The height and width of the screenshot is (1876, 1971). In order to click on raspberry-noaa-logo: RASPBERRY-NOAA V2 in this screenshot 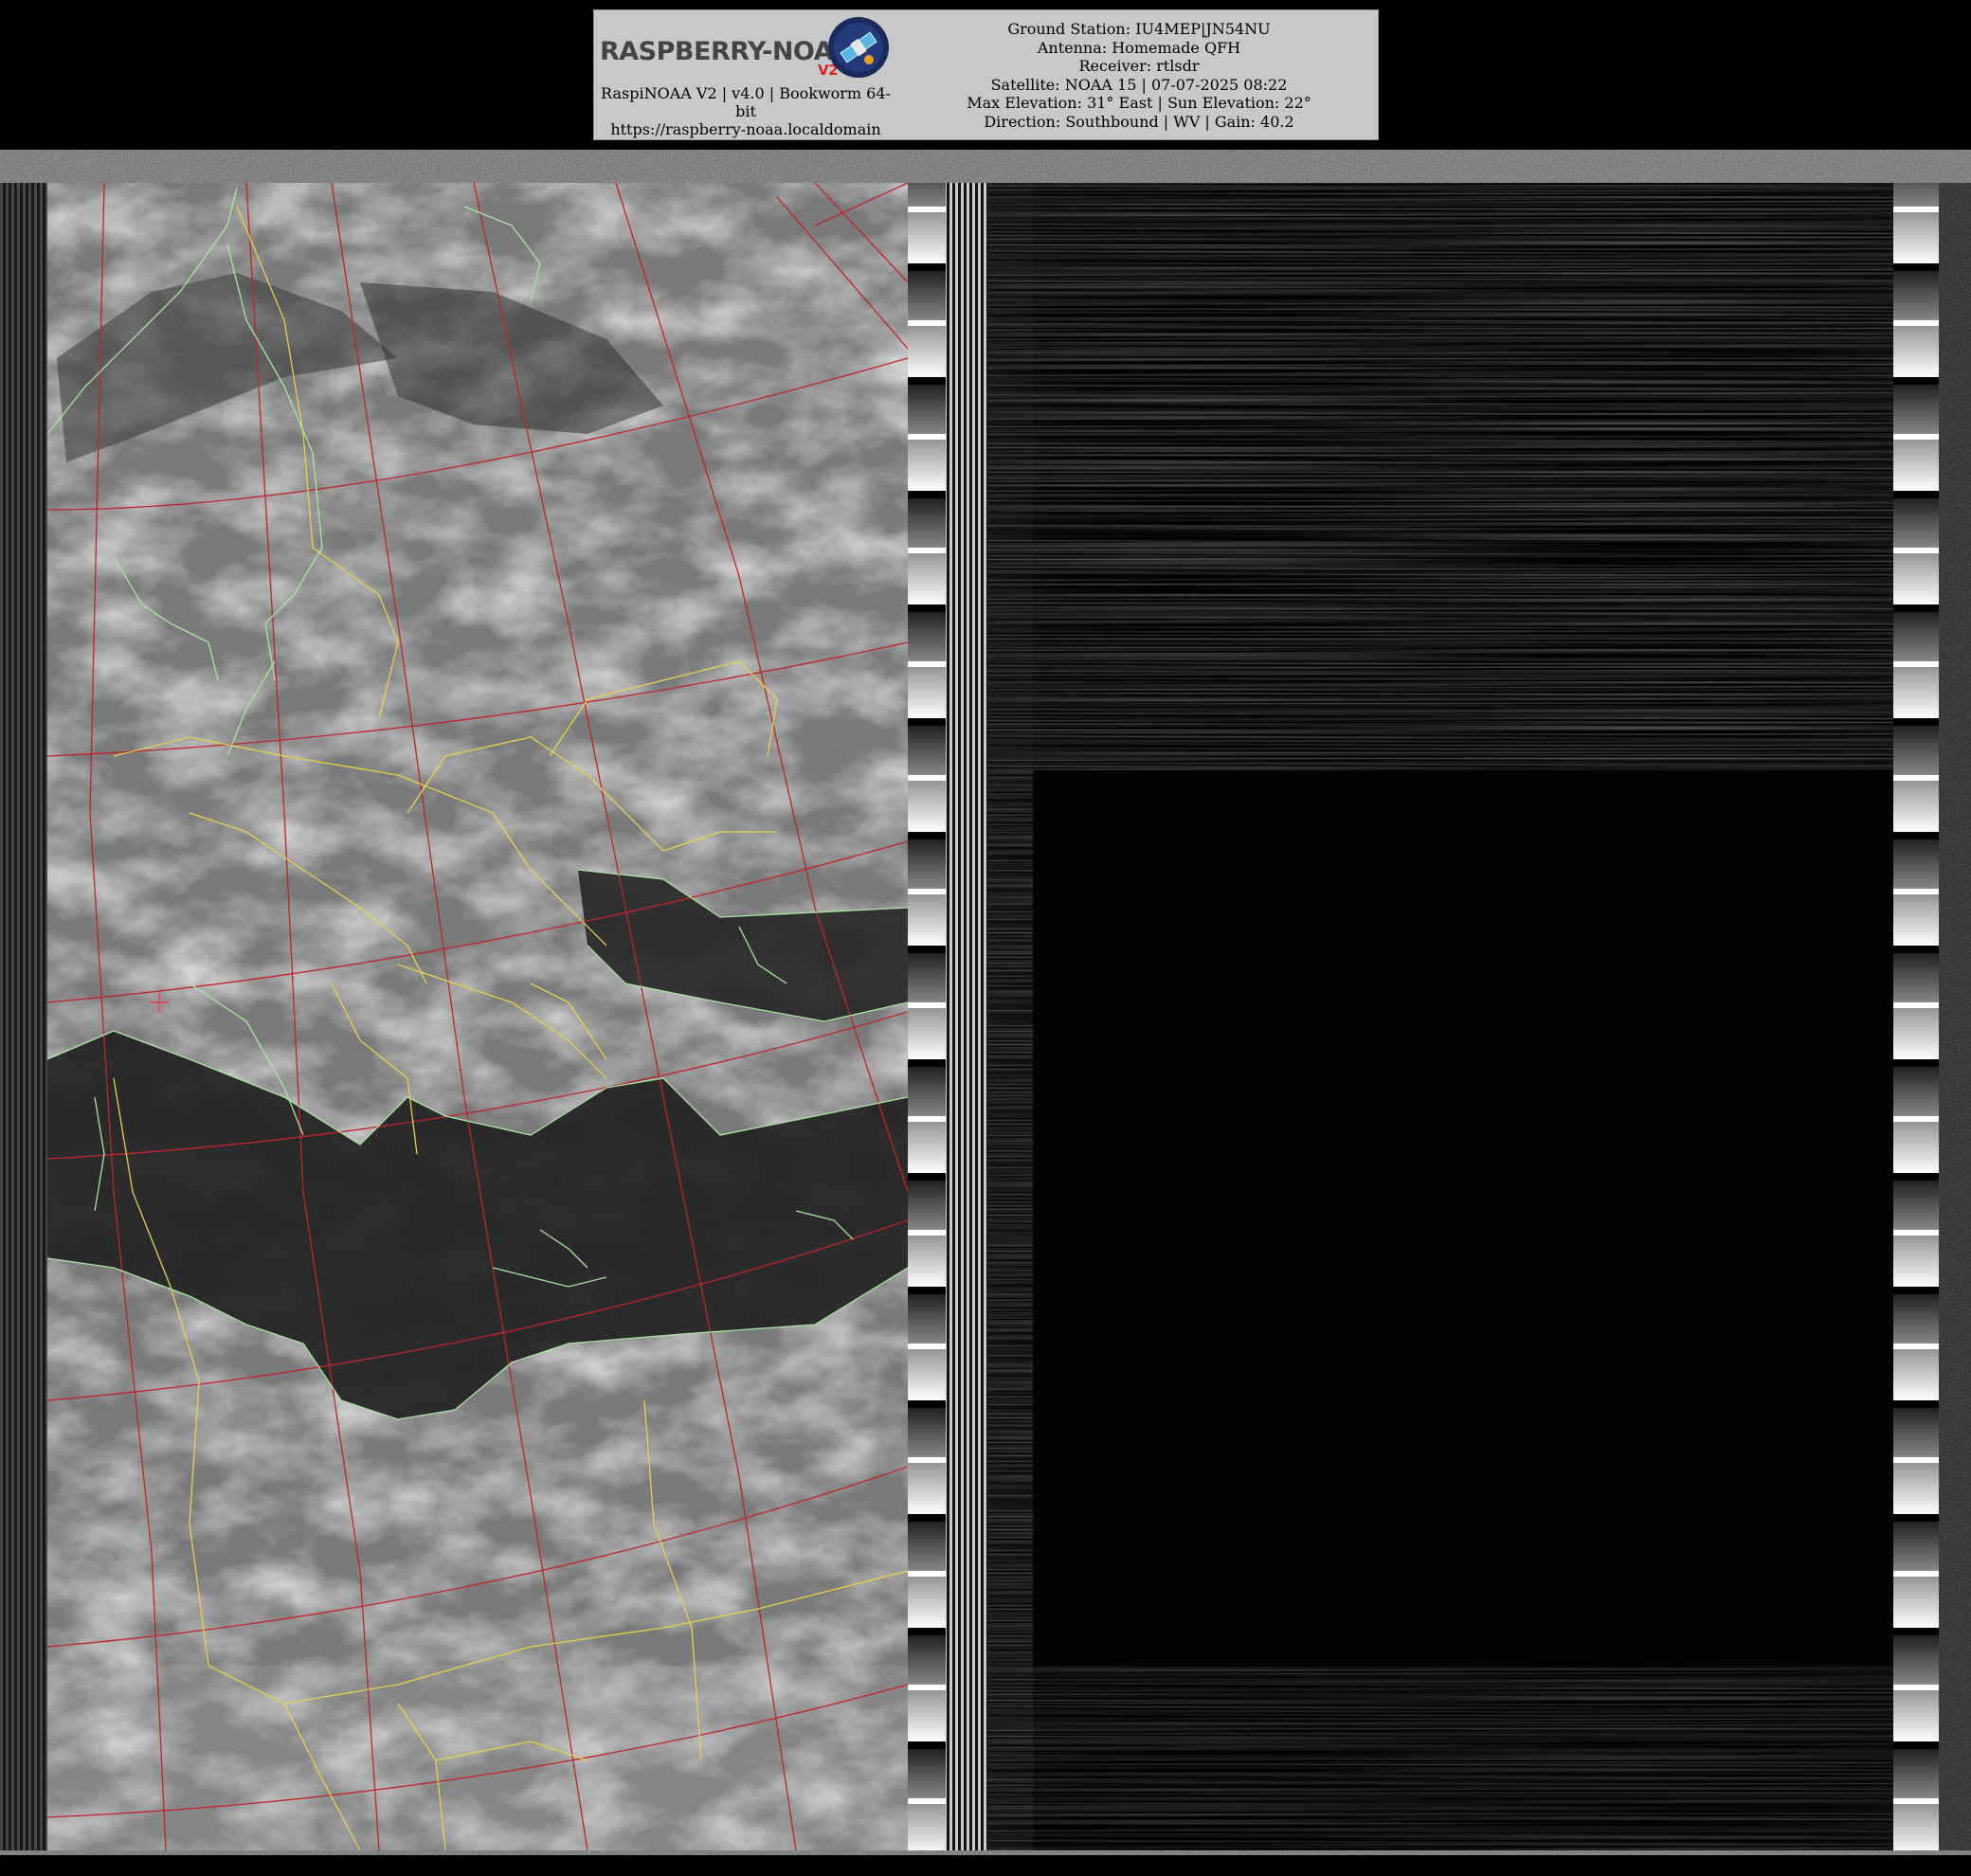, I will do `click(726, 58)`.